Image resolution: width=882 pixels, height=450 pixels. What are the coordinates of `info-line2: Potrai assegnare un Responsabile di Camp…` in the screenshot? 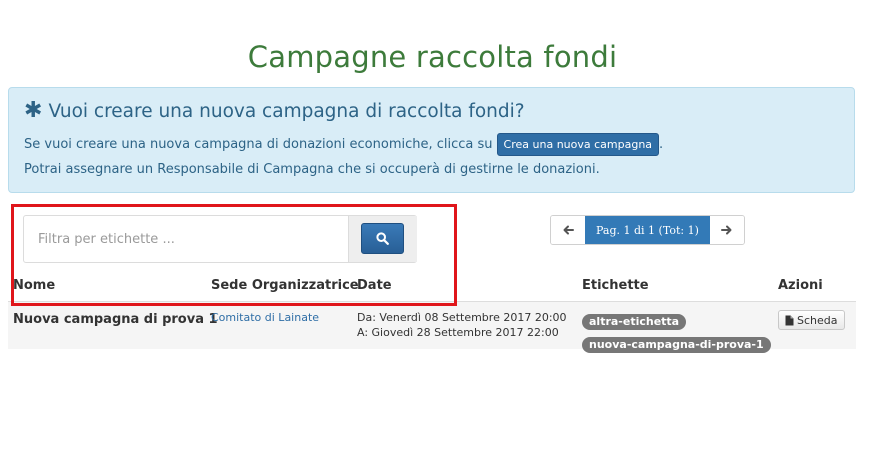 It's located at (312, 169).